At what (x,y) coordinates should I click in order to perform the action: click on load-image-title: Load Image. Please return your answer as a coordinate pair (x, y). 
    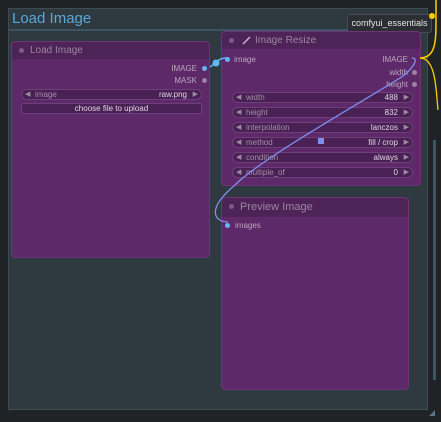
    Looking at the image, I should click on (56, 50).